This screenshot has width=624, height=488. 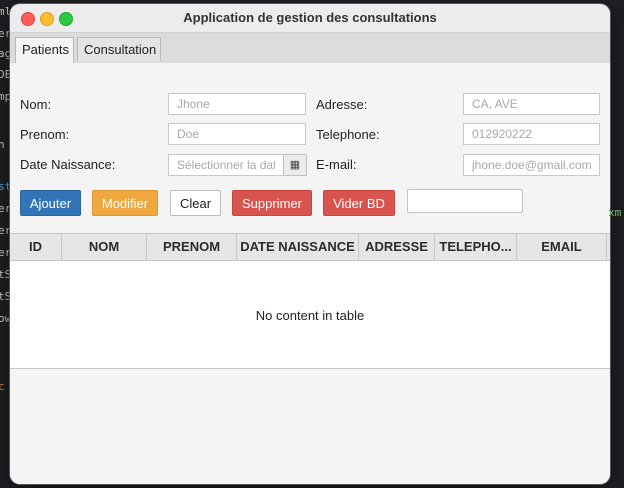 I want to click on column-header-date-naissance: DATE NAISSANCE, so click(x=298, y=247).